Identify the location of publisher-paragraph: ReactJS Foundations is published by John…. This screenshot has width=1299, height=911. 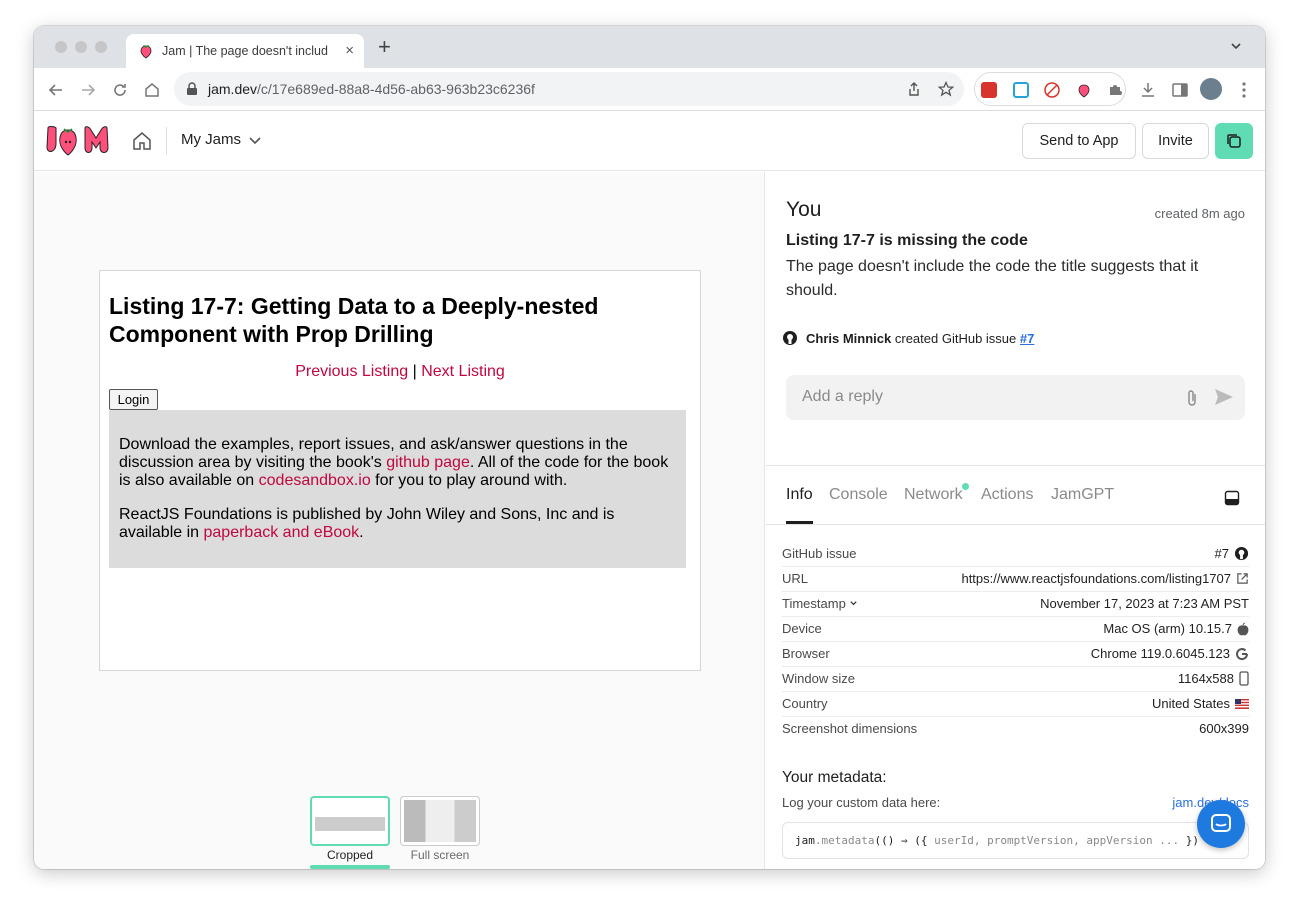
(367, 523).